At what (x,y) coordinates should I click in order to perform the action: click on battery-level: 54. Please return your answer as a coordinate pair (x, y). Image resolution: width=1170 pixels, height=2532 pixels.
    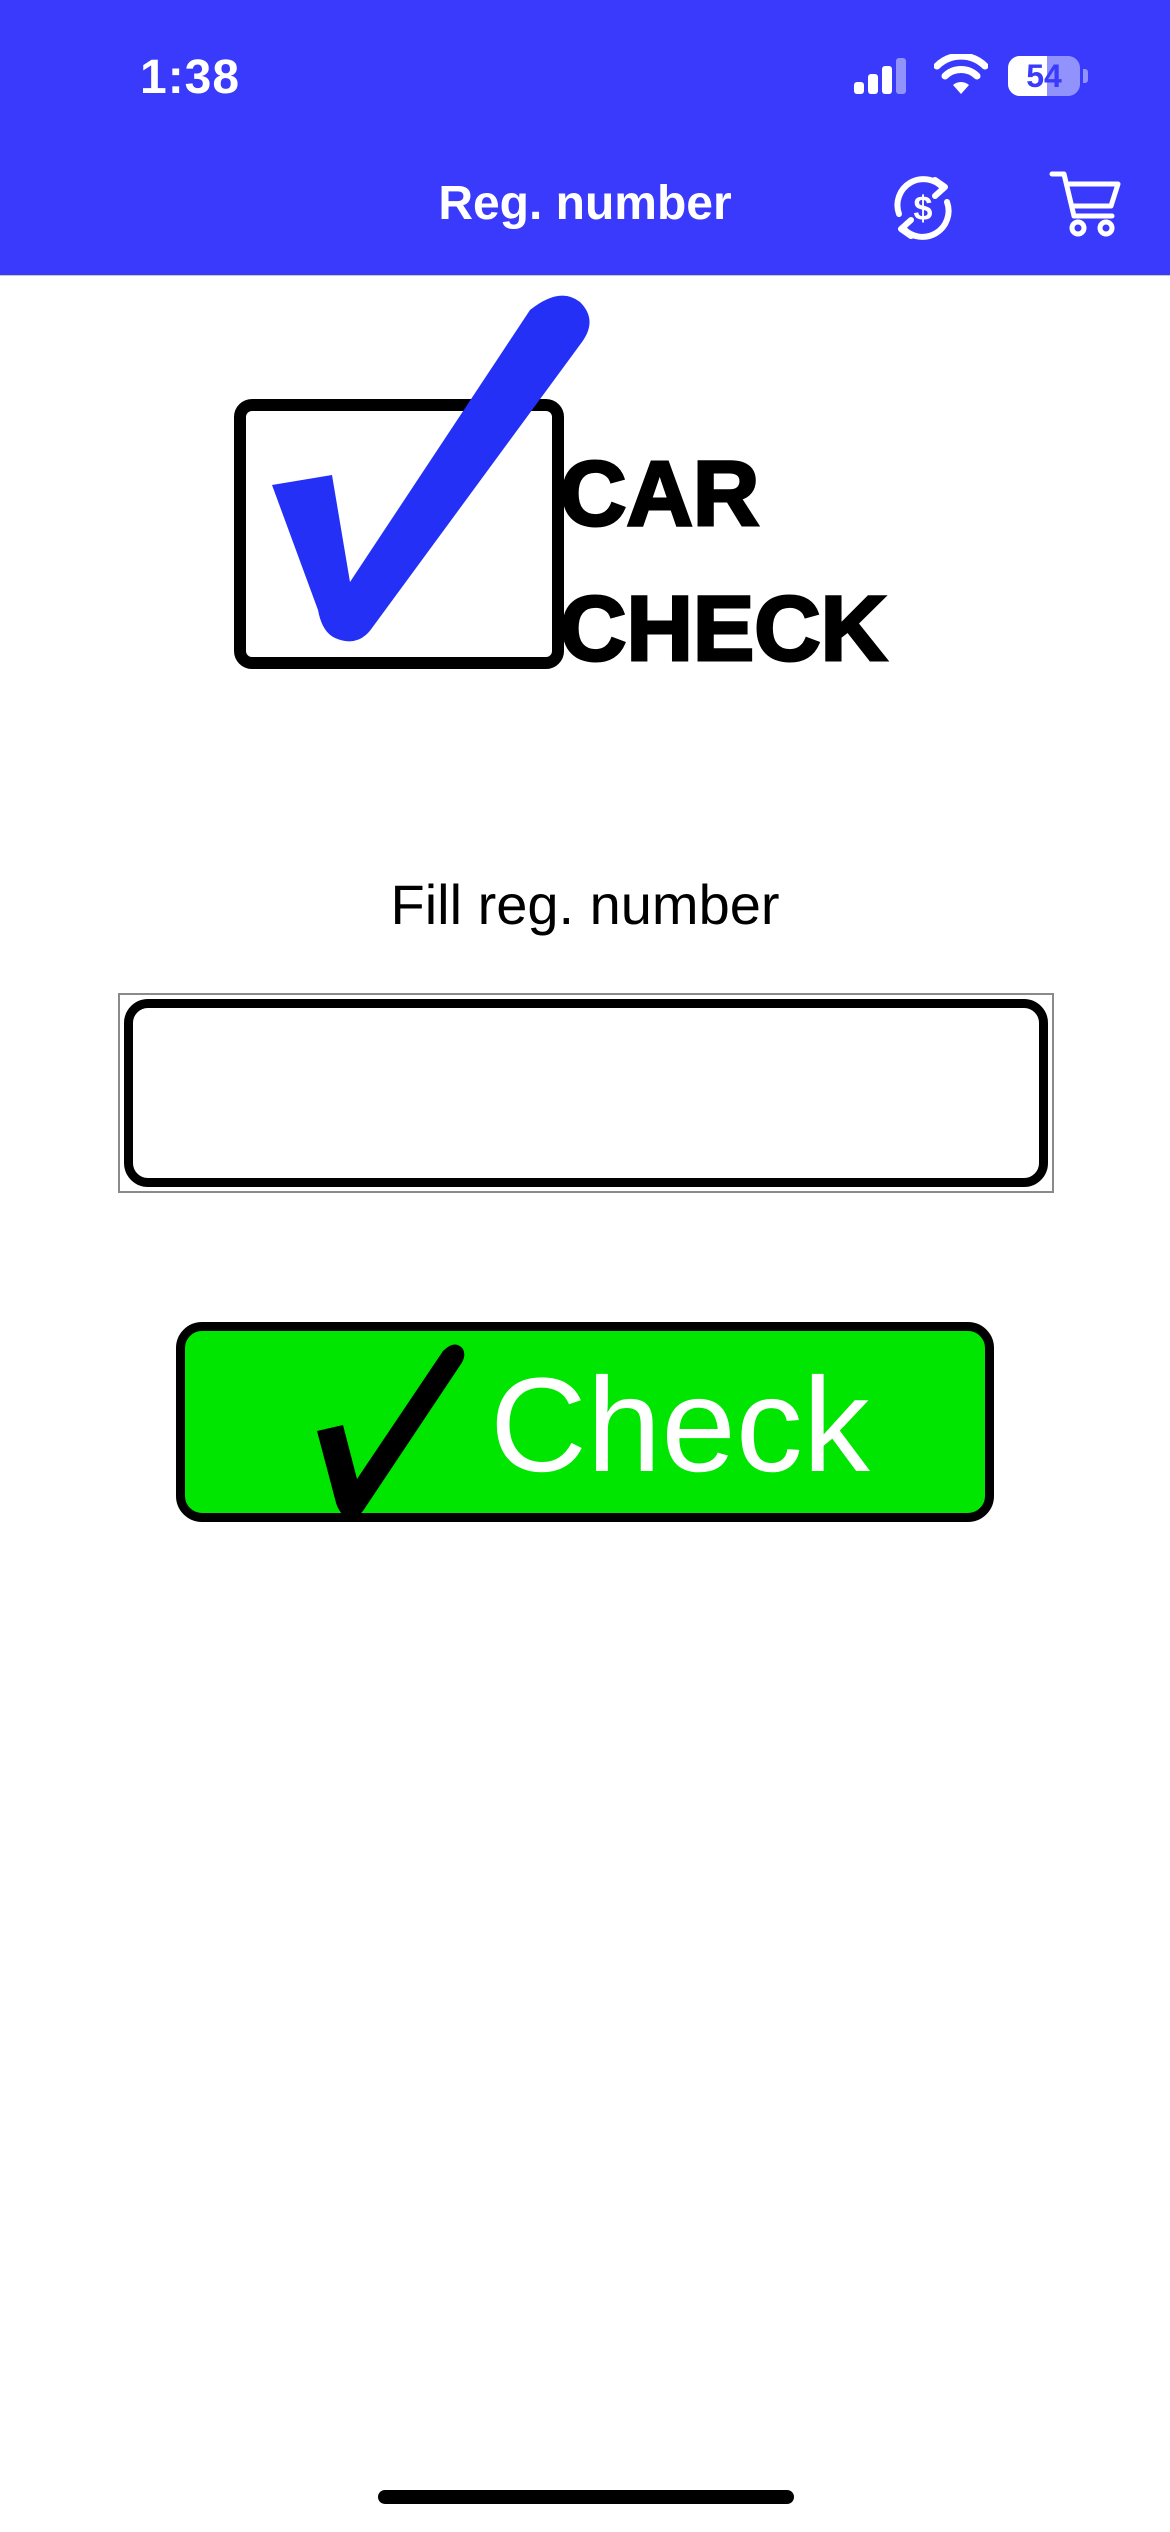
    Looking at the image, I should click on (1044, 76).